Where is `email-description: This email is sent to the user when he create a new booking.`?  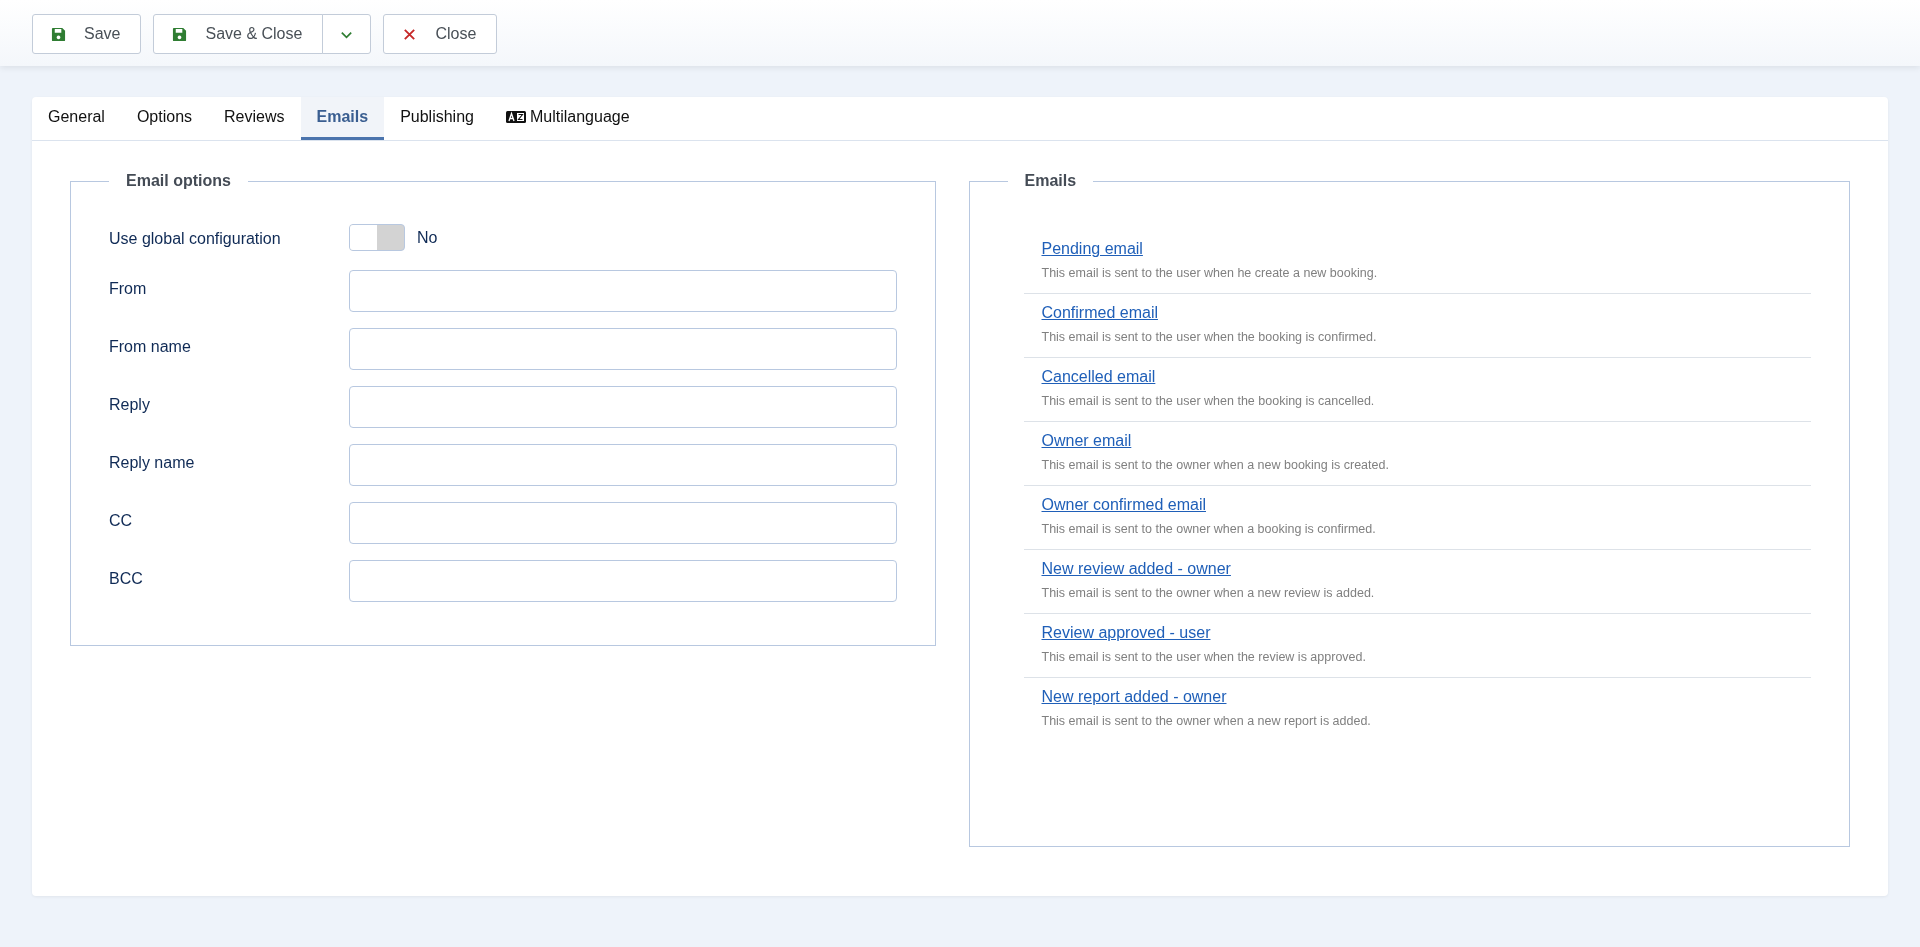
email-description: This email is sent to the user when he create a new booking. is located at coordinates (1210, 273).